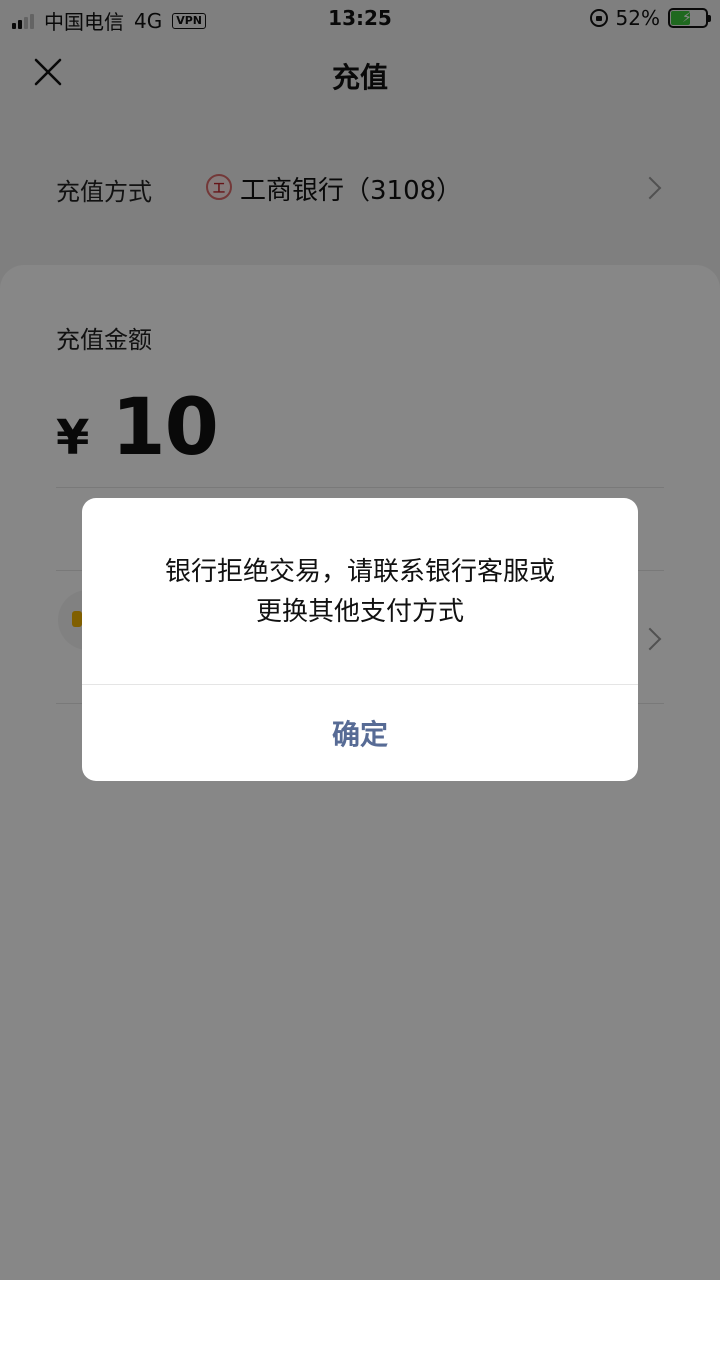 The height and width of the screenshot is (1365, 720). What do you see at coordinates (359, 612) in the screenshot?
I see `dialog-message-line: 更换其他支付方式` at bounding box center [359, 612].